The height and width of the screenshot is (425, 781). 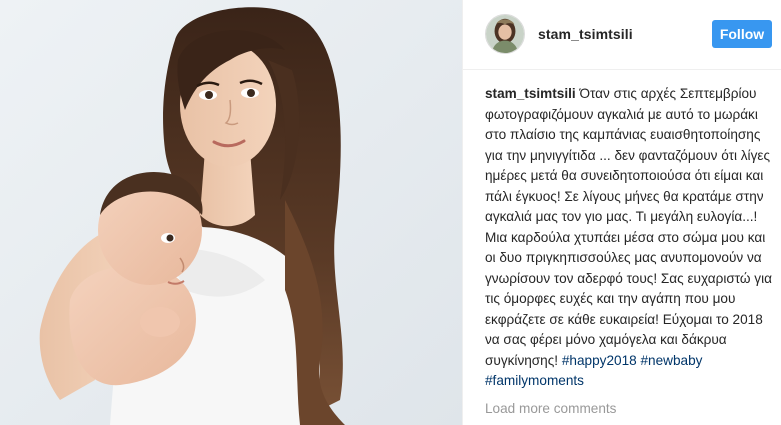 What do you see at coordinates (550, 408) in the screenshot?
I see `load-more-comments-link: Load more comments` at bounding box center [550, 408].